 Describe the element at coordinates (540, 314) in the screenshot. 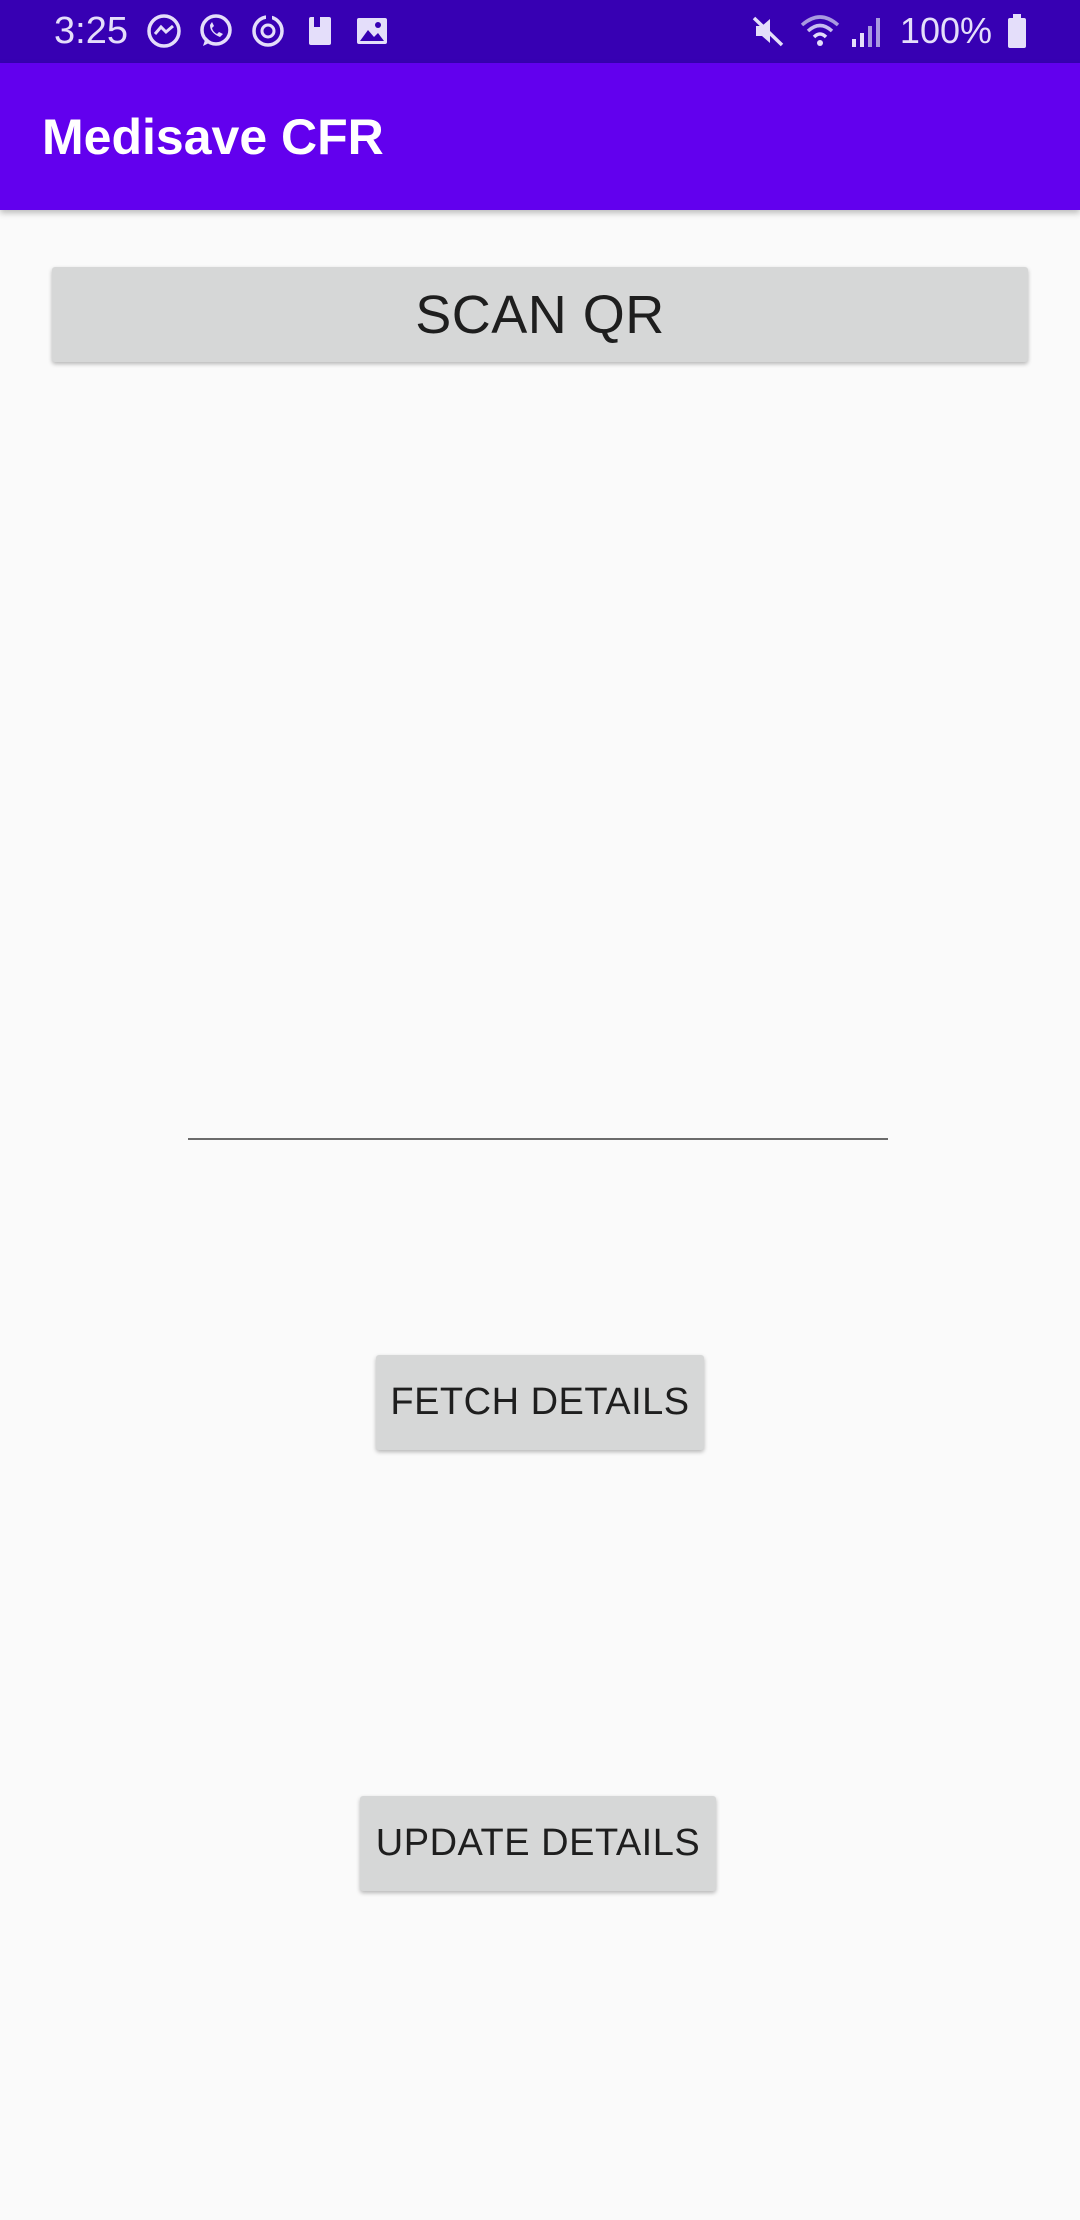

I see `scan-qr-button: SCAN QR` at that location.